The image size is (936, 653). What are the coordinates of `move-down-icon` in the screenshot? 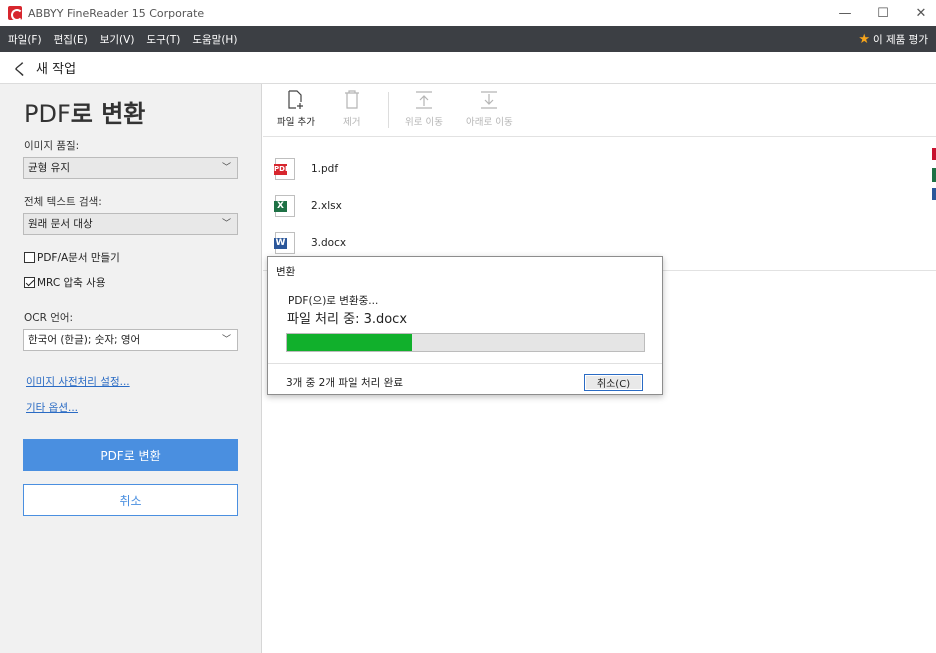 It's located at (489, 100).